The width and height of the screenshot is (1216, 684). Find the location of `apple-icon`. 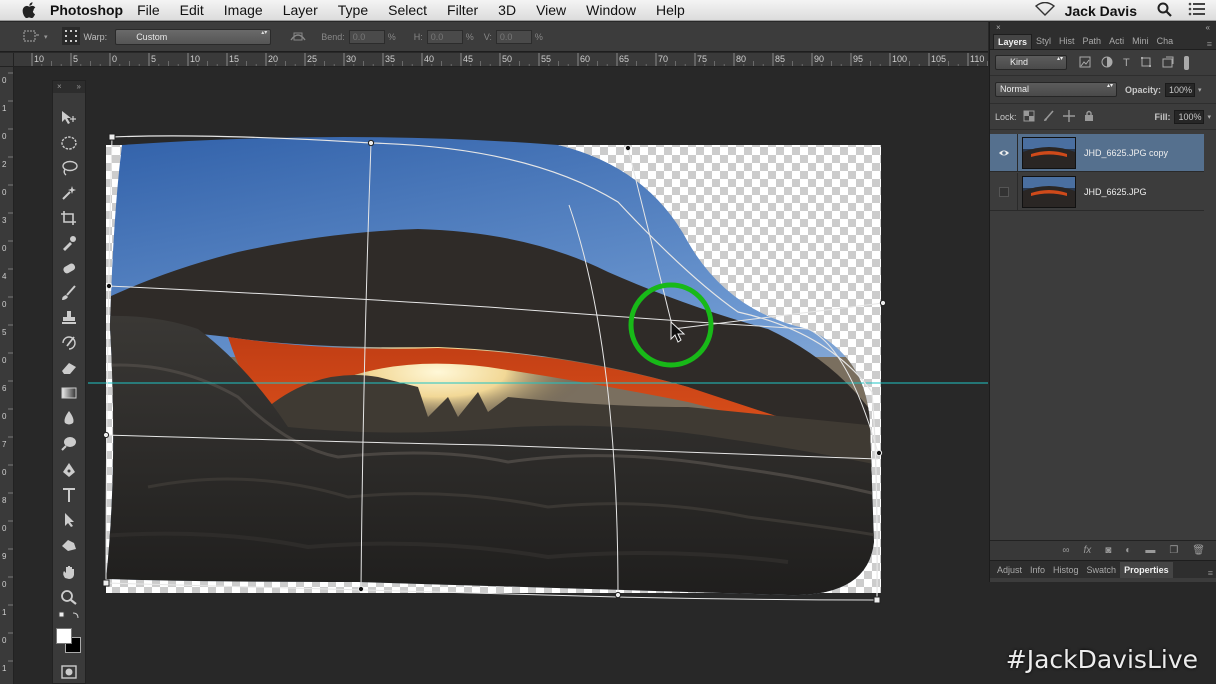

apple-icon is located at coordinates (29, 10).